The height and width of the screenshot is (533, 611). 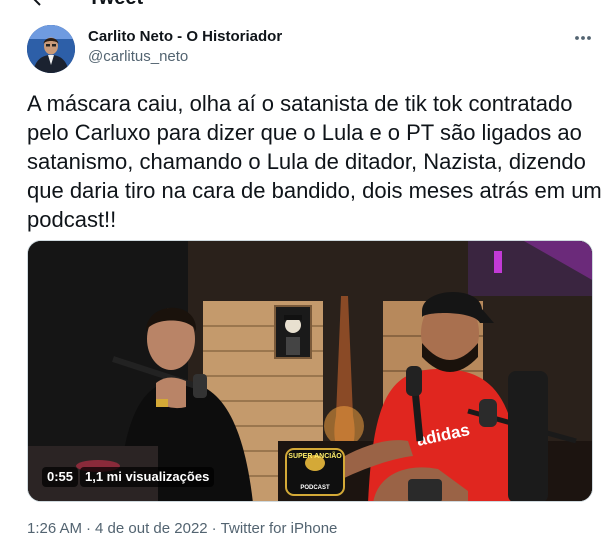 I want to click on avatar-image, so click(x=51, y=49).